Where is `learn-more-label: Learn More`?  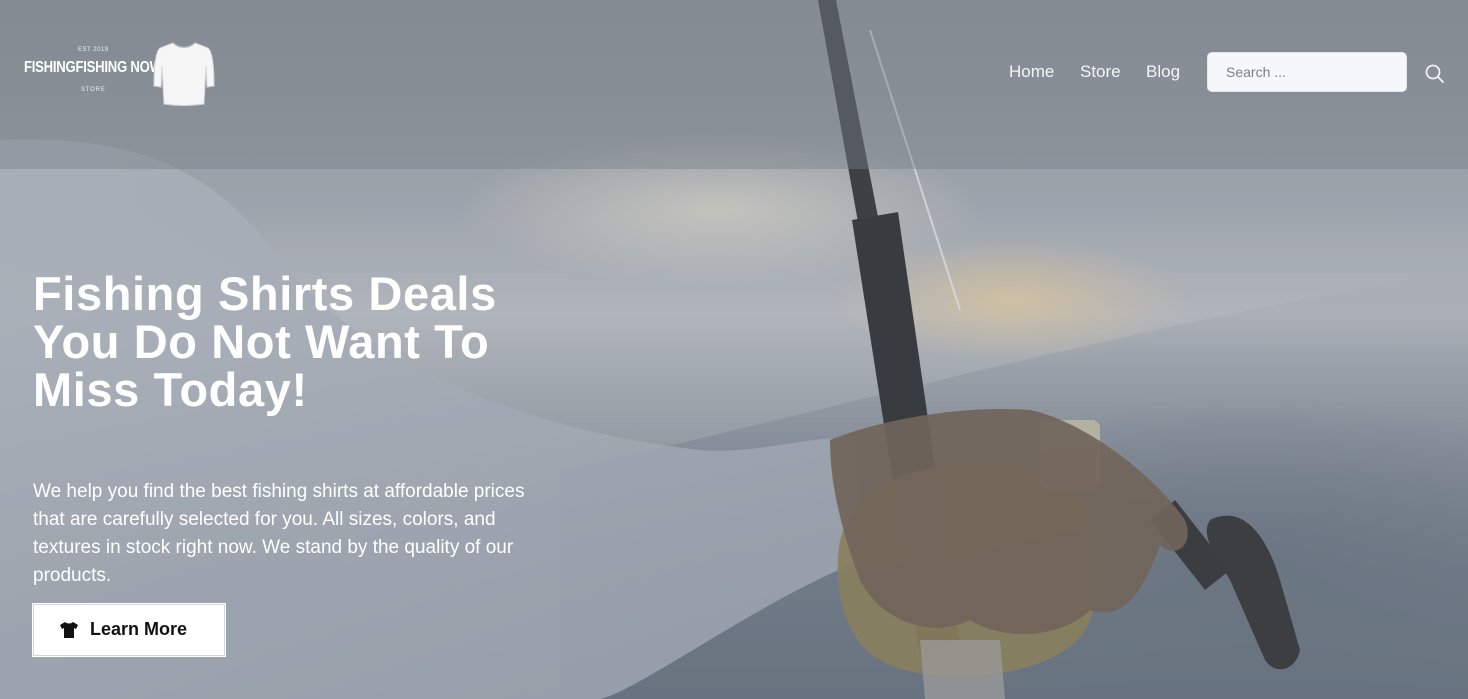 learn-more-label: Learn More is located at coordinates (139, 629).